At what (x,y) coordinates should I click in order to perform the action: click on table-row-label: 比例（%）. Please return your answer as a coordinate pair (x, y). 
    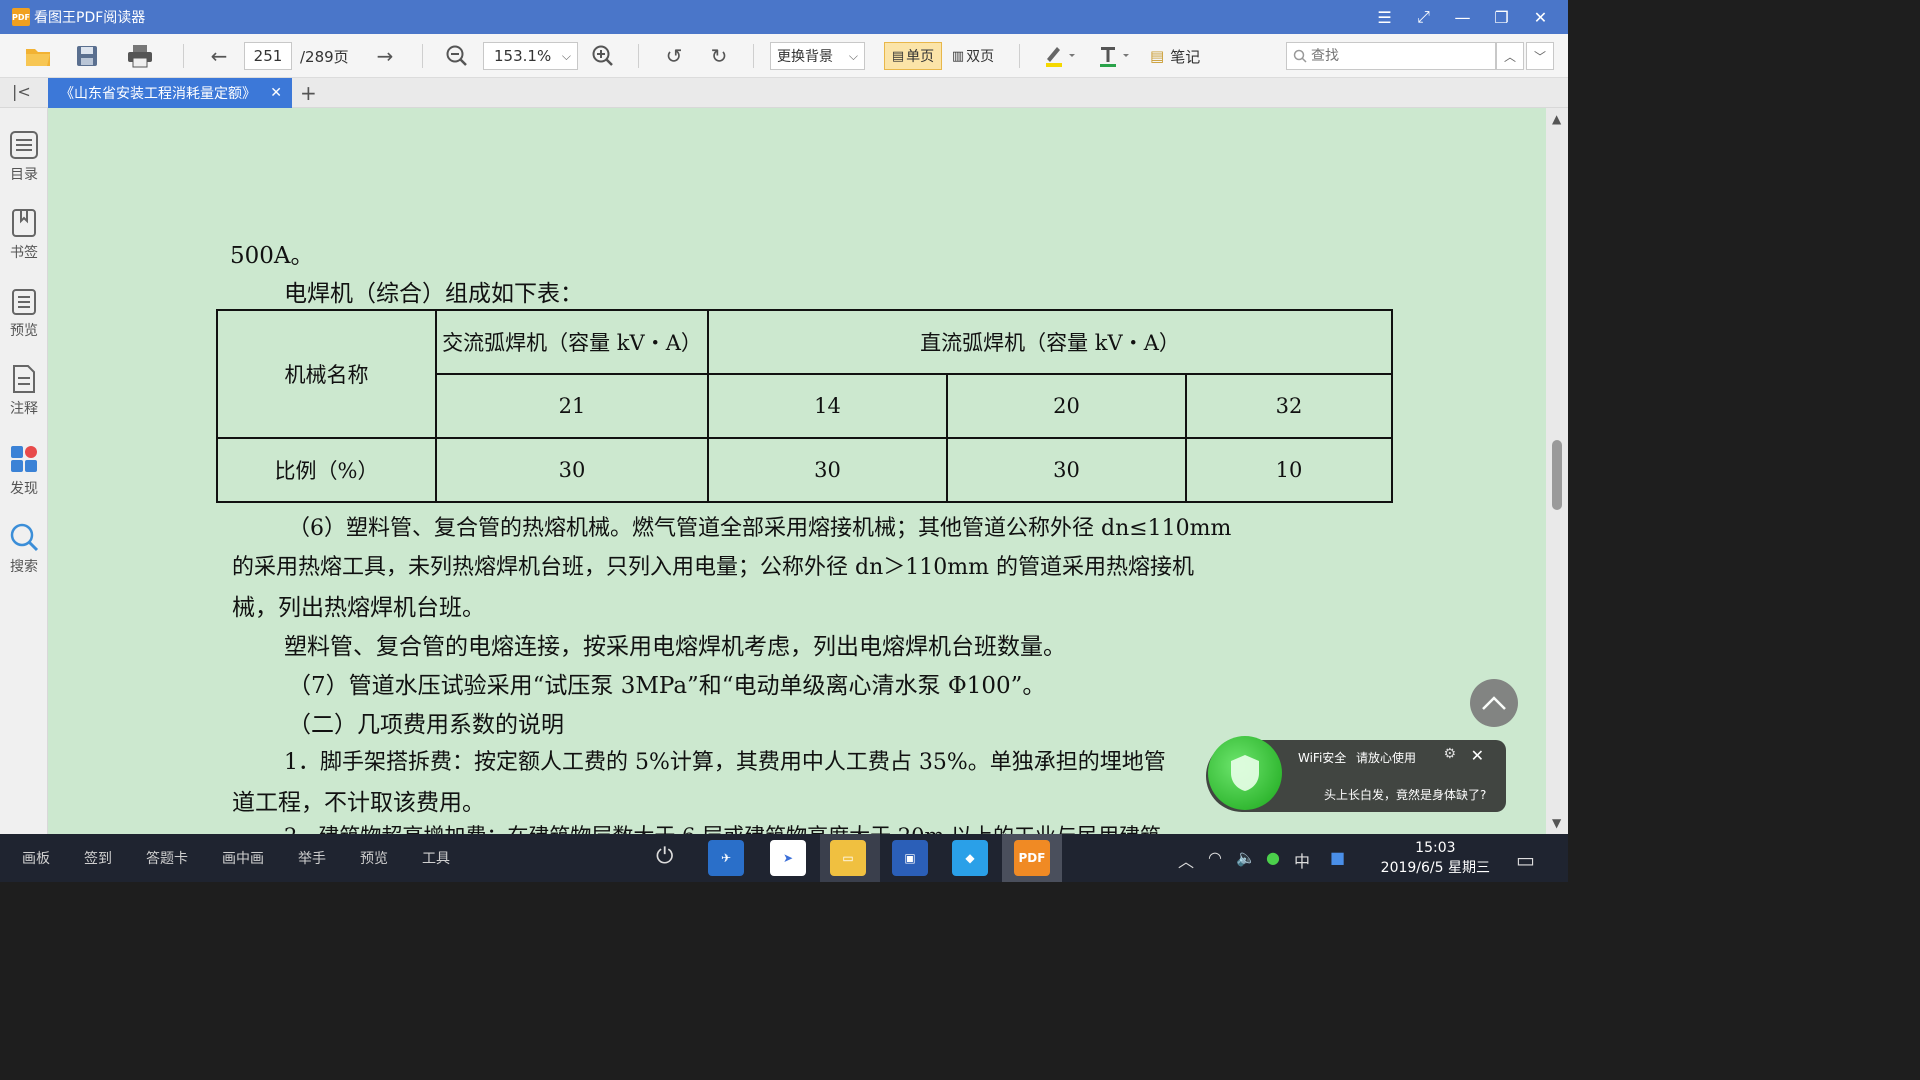
    Looking at the image, I should click on (326, 470).